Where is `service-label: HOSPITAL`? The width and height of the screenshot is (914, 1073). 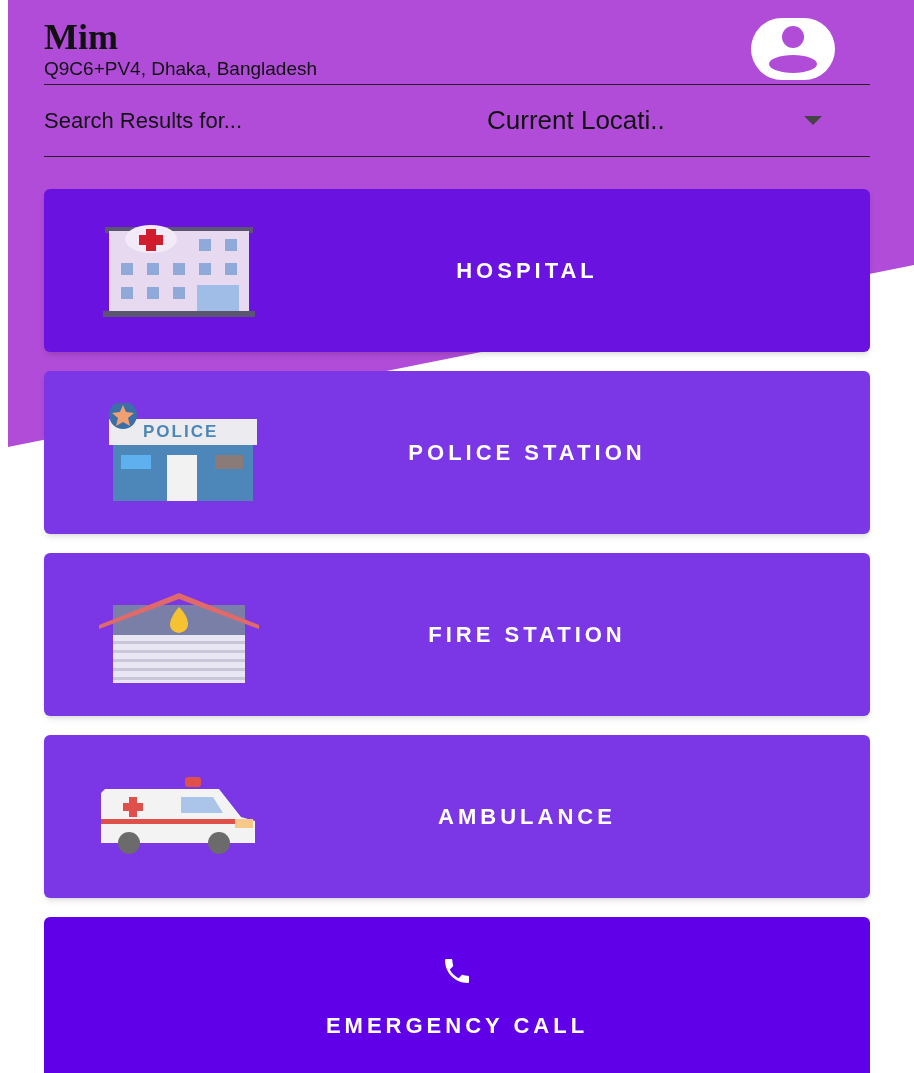
service-label: HOSPITAL is located at coordinates (527, 271).